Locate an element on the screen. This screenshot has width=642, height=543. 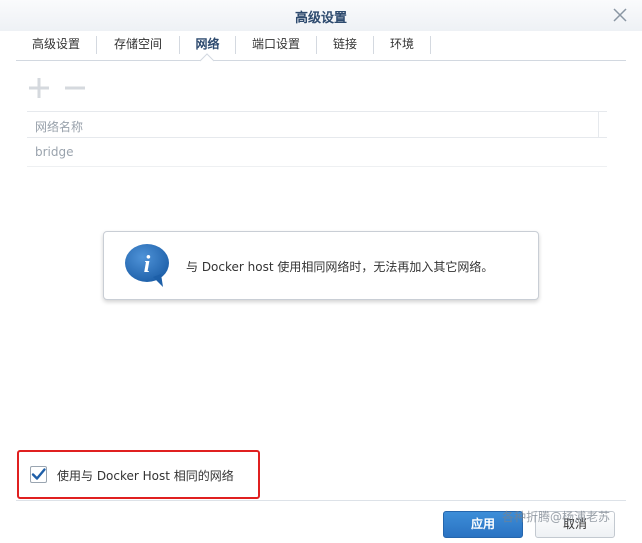
watermark: 各种折腾@杨浦老苏 is located at coordinates (556, 517).